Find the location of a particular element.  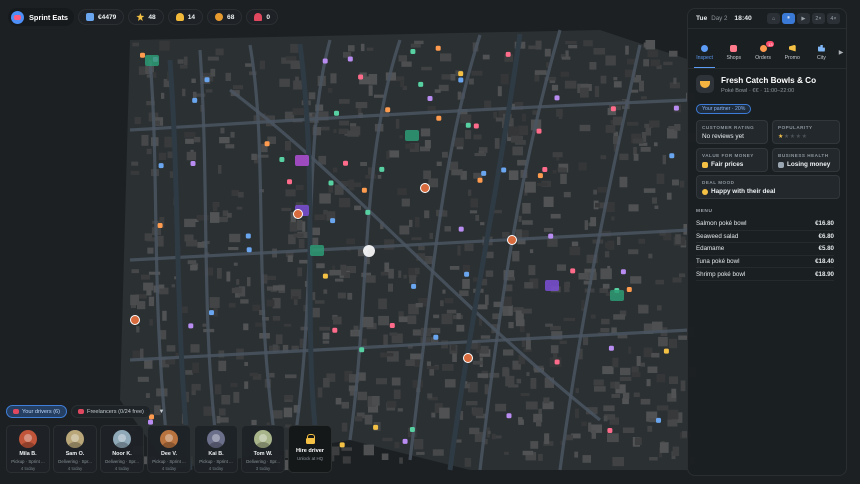

customer-rating-value: No reviews yet is located at coordinates (723, 136).